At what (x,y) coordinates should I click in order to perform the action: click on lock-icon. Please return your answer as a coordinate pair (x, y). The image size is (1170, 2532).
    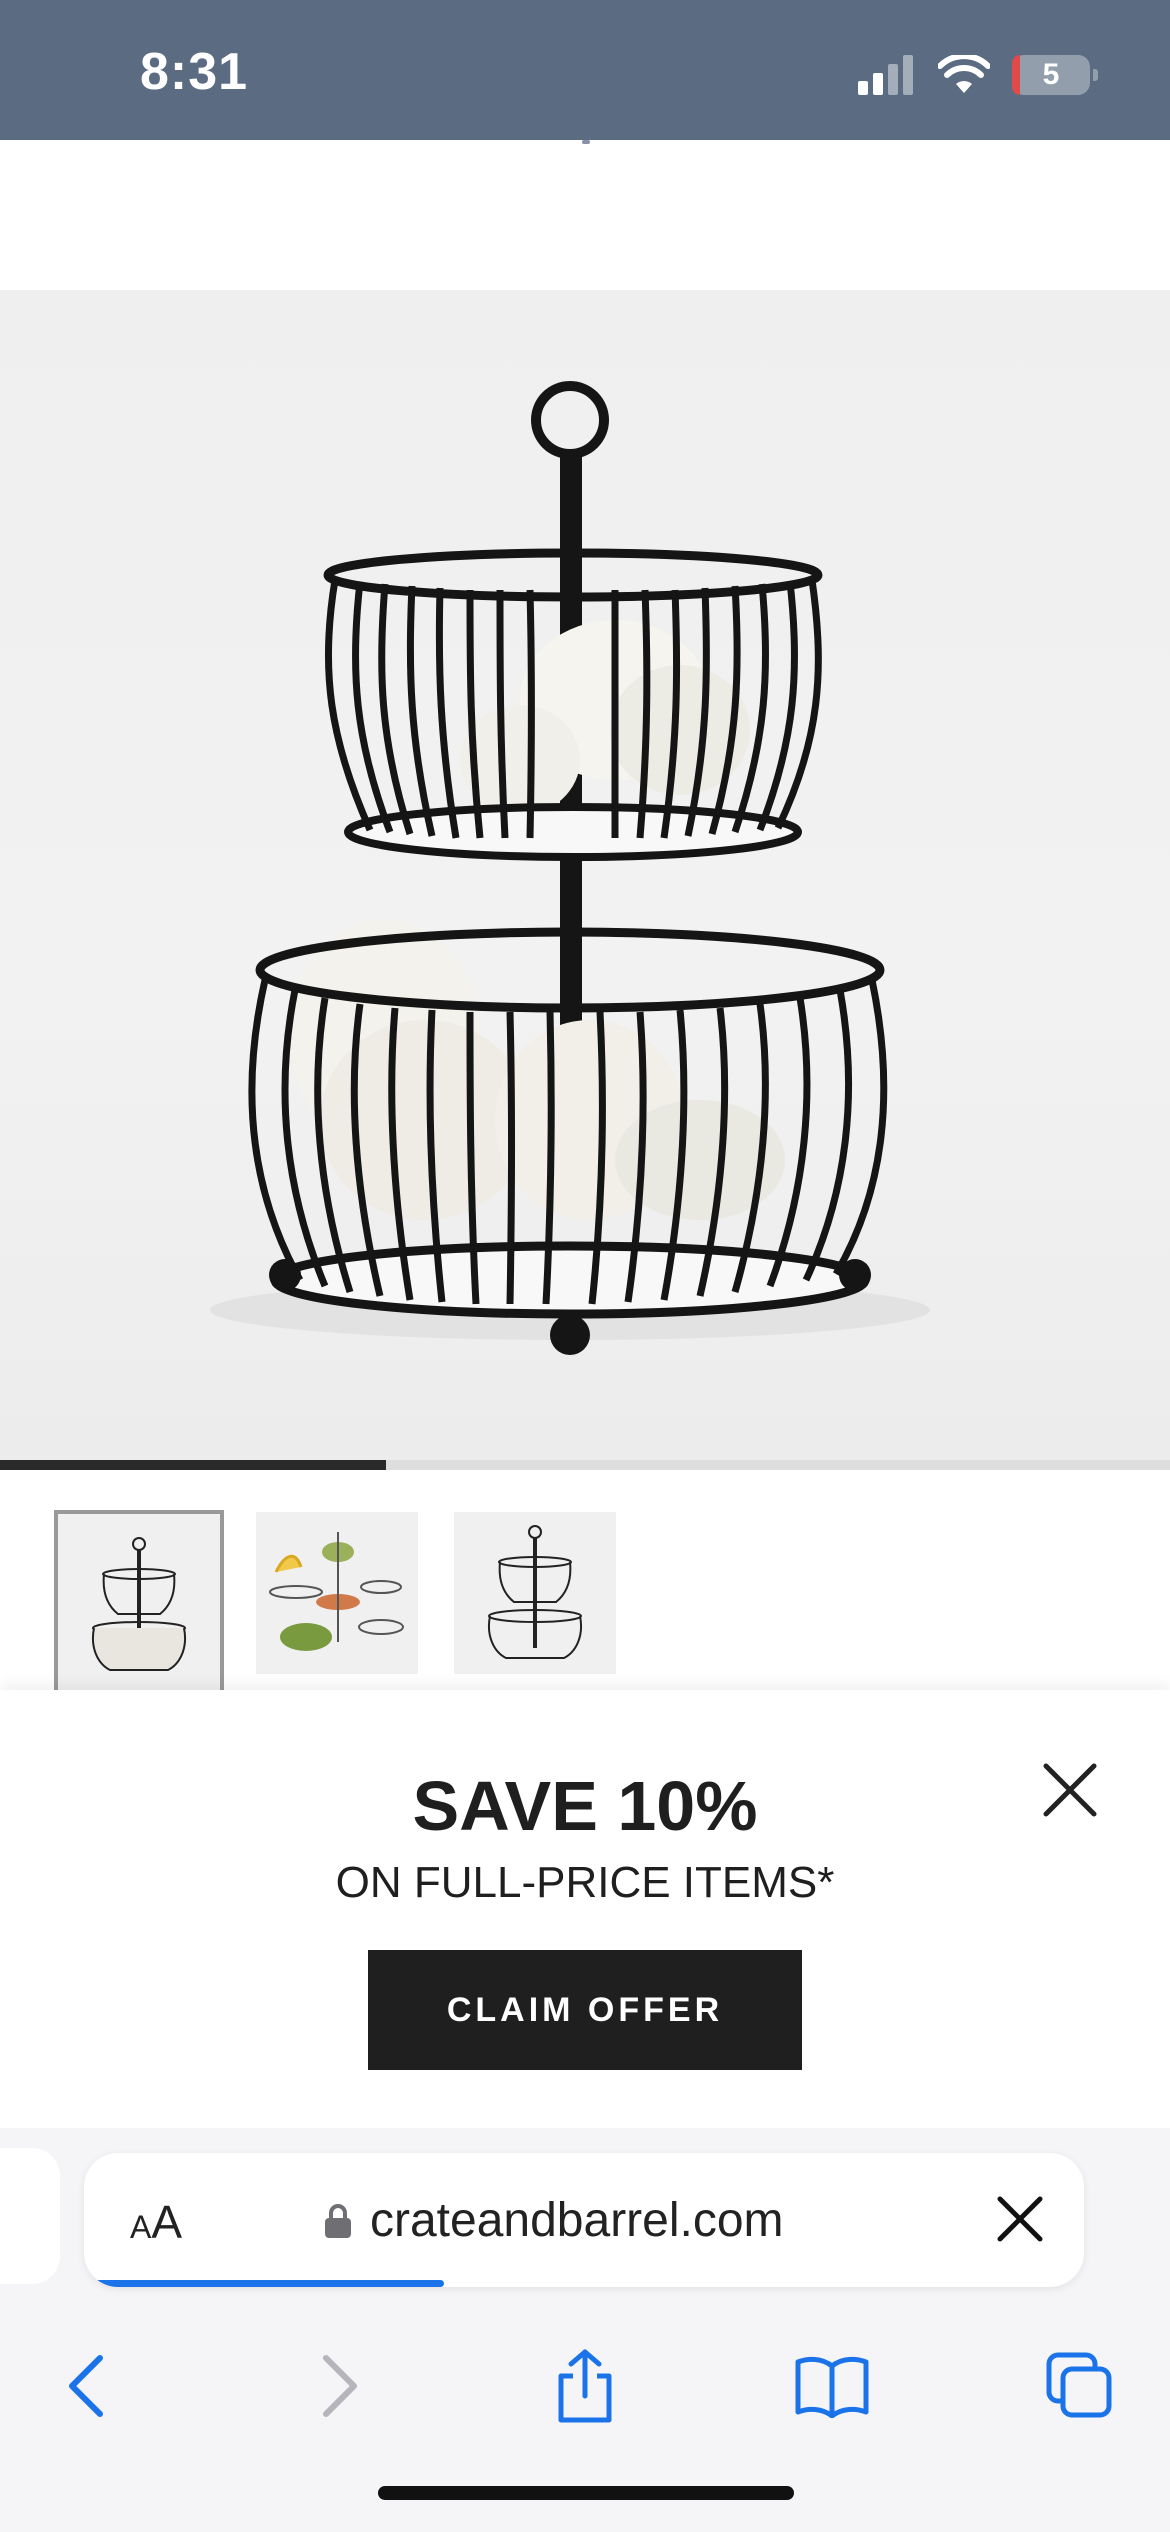
    Looking at the image, I should click on (338, 2220).